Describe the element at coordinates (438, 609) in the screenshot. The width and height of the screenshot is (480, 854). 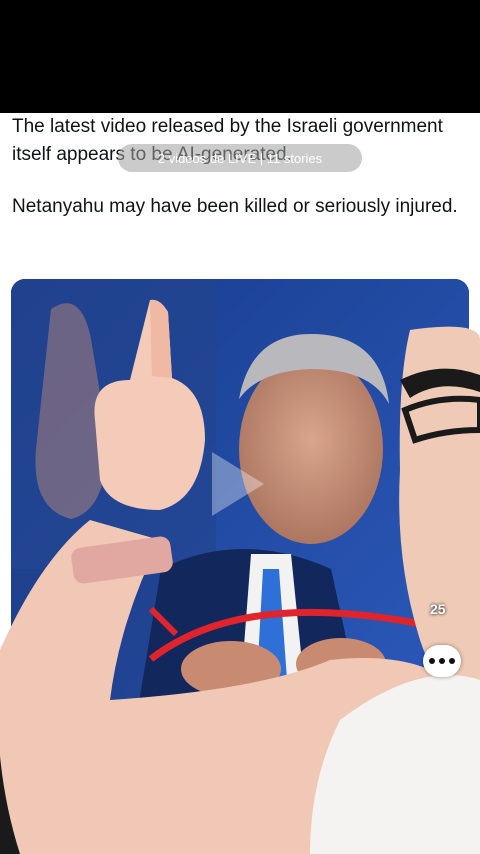
I see `like-count: 25` at that location.